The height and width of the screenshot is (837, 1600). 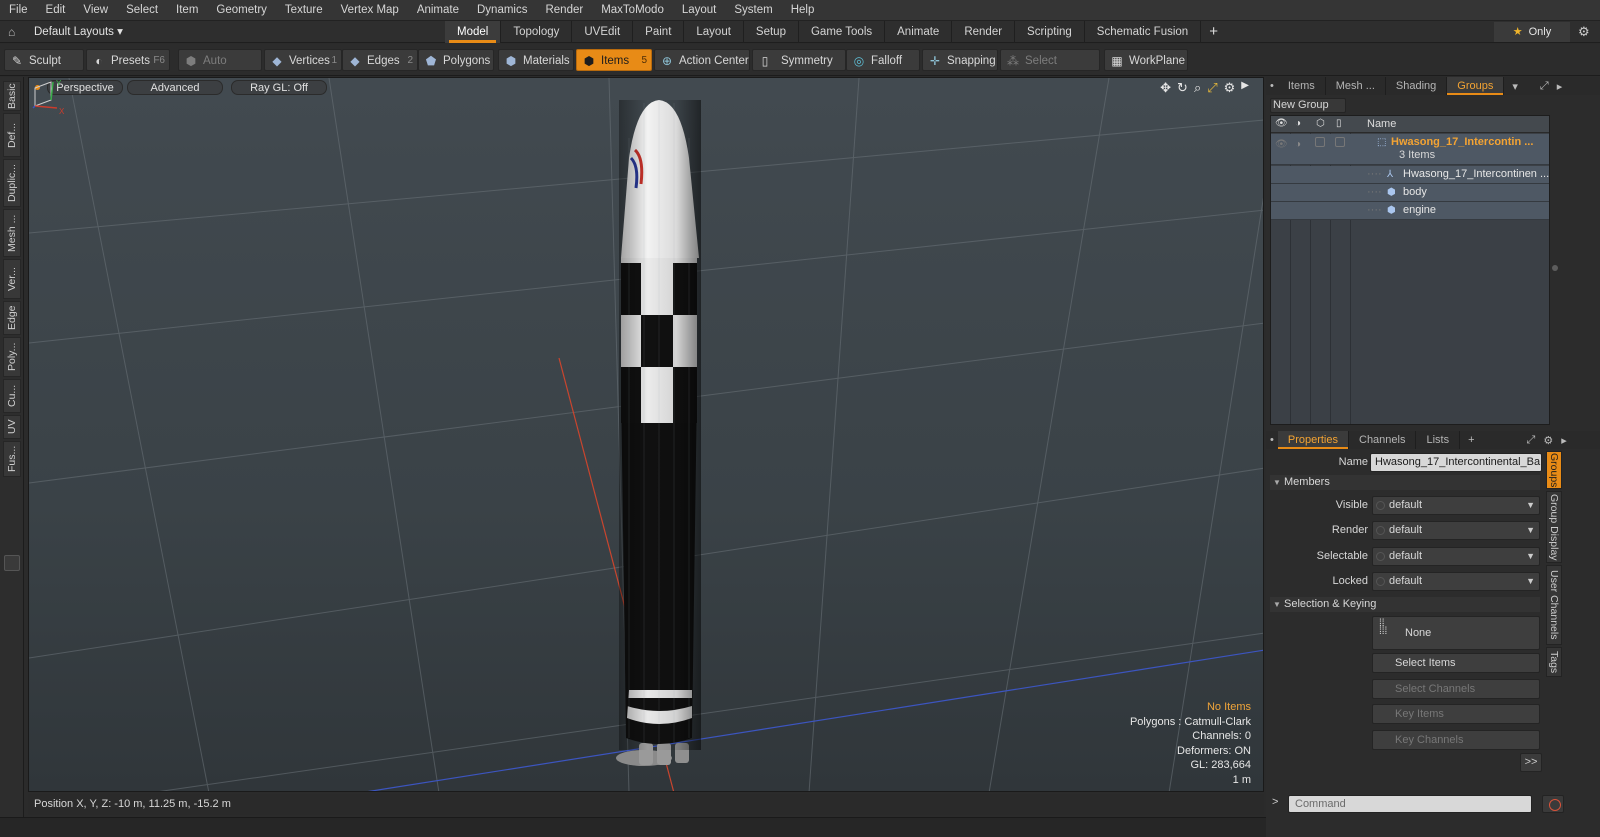 I want to click on side-tab-groups: Groups, so click(x=1554, y=470).